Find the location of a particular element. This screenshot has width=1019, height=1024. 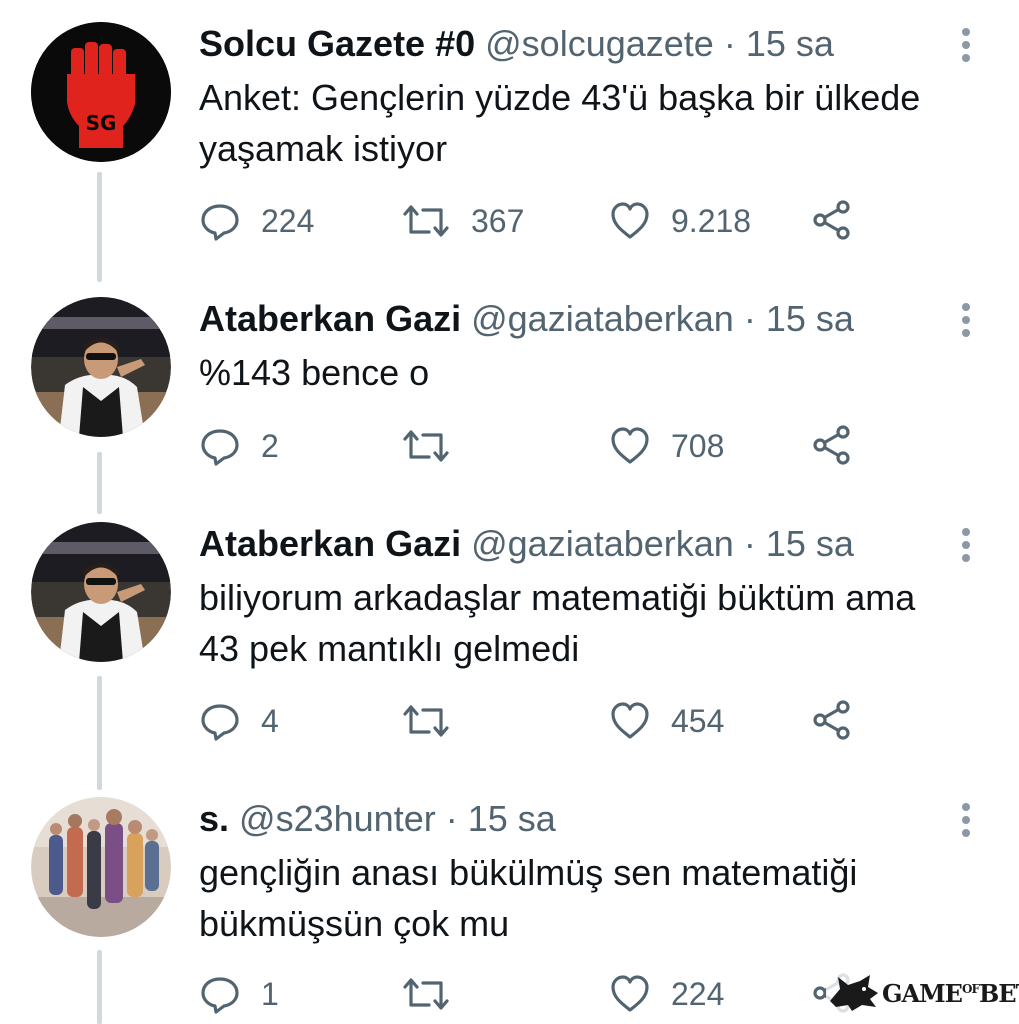

tweet-text-line: 43 pek mantıklı gelmedi is located at coordinates (389, 648).